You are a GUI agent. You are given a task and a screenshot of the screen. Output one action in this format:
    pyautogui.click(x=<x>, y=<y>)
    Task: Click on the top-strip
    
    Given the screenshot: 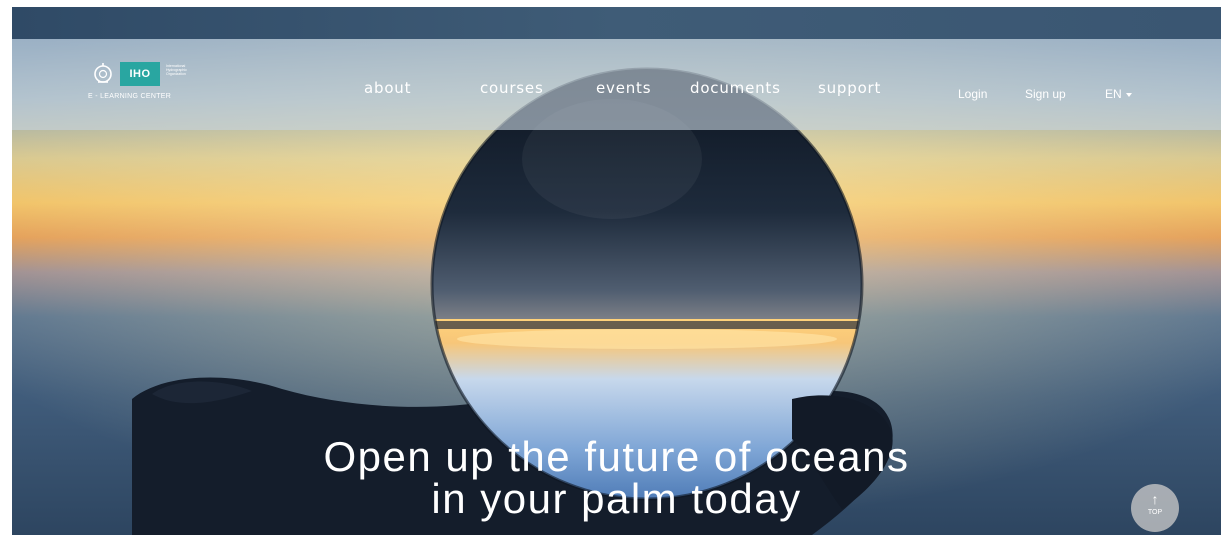 What is the action you would take?
    pyautogui.click(x=616, y=23)
    